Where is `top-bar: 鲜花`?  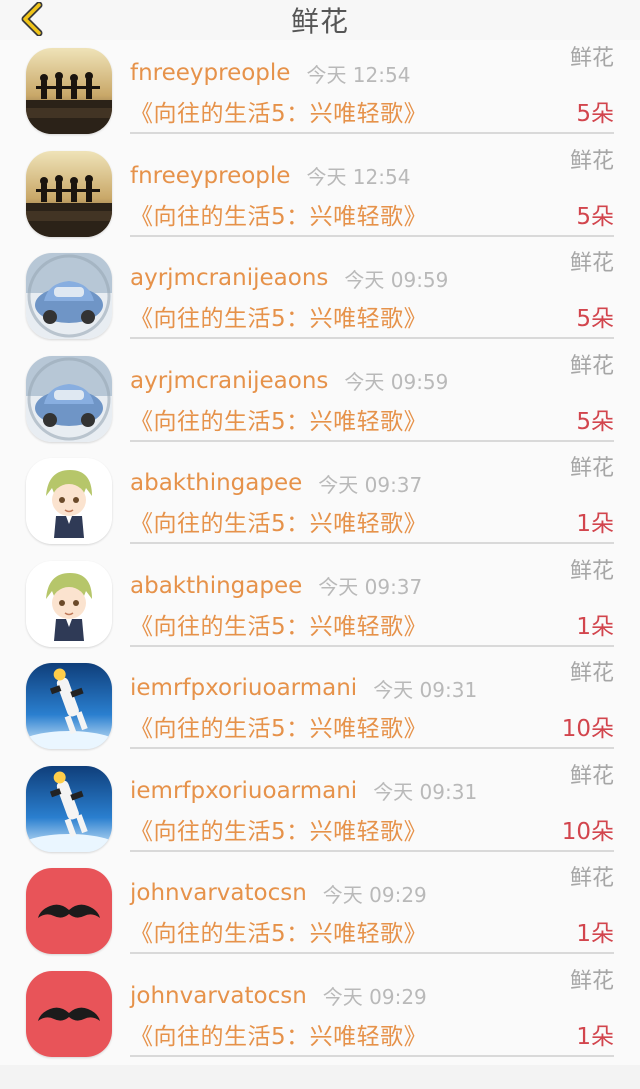 top-bar: 鲜花 is located at coordinates (320, 20).